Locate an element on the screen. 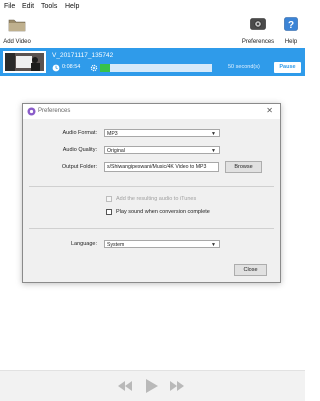  audio-format-label: Audio Format: is located at coordinates (79, 133).